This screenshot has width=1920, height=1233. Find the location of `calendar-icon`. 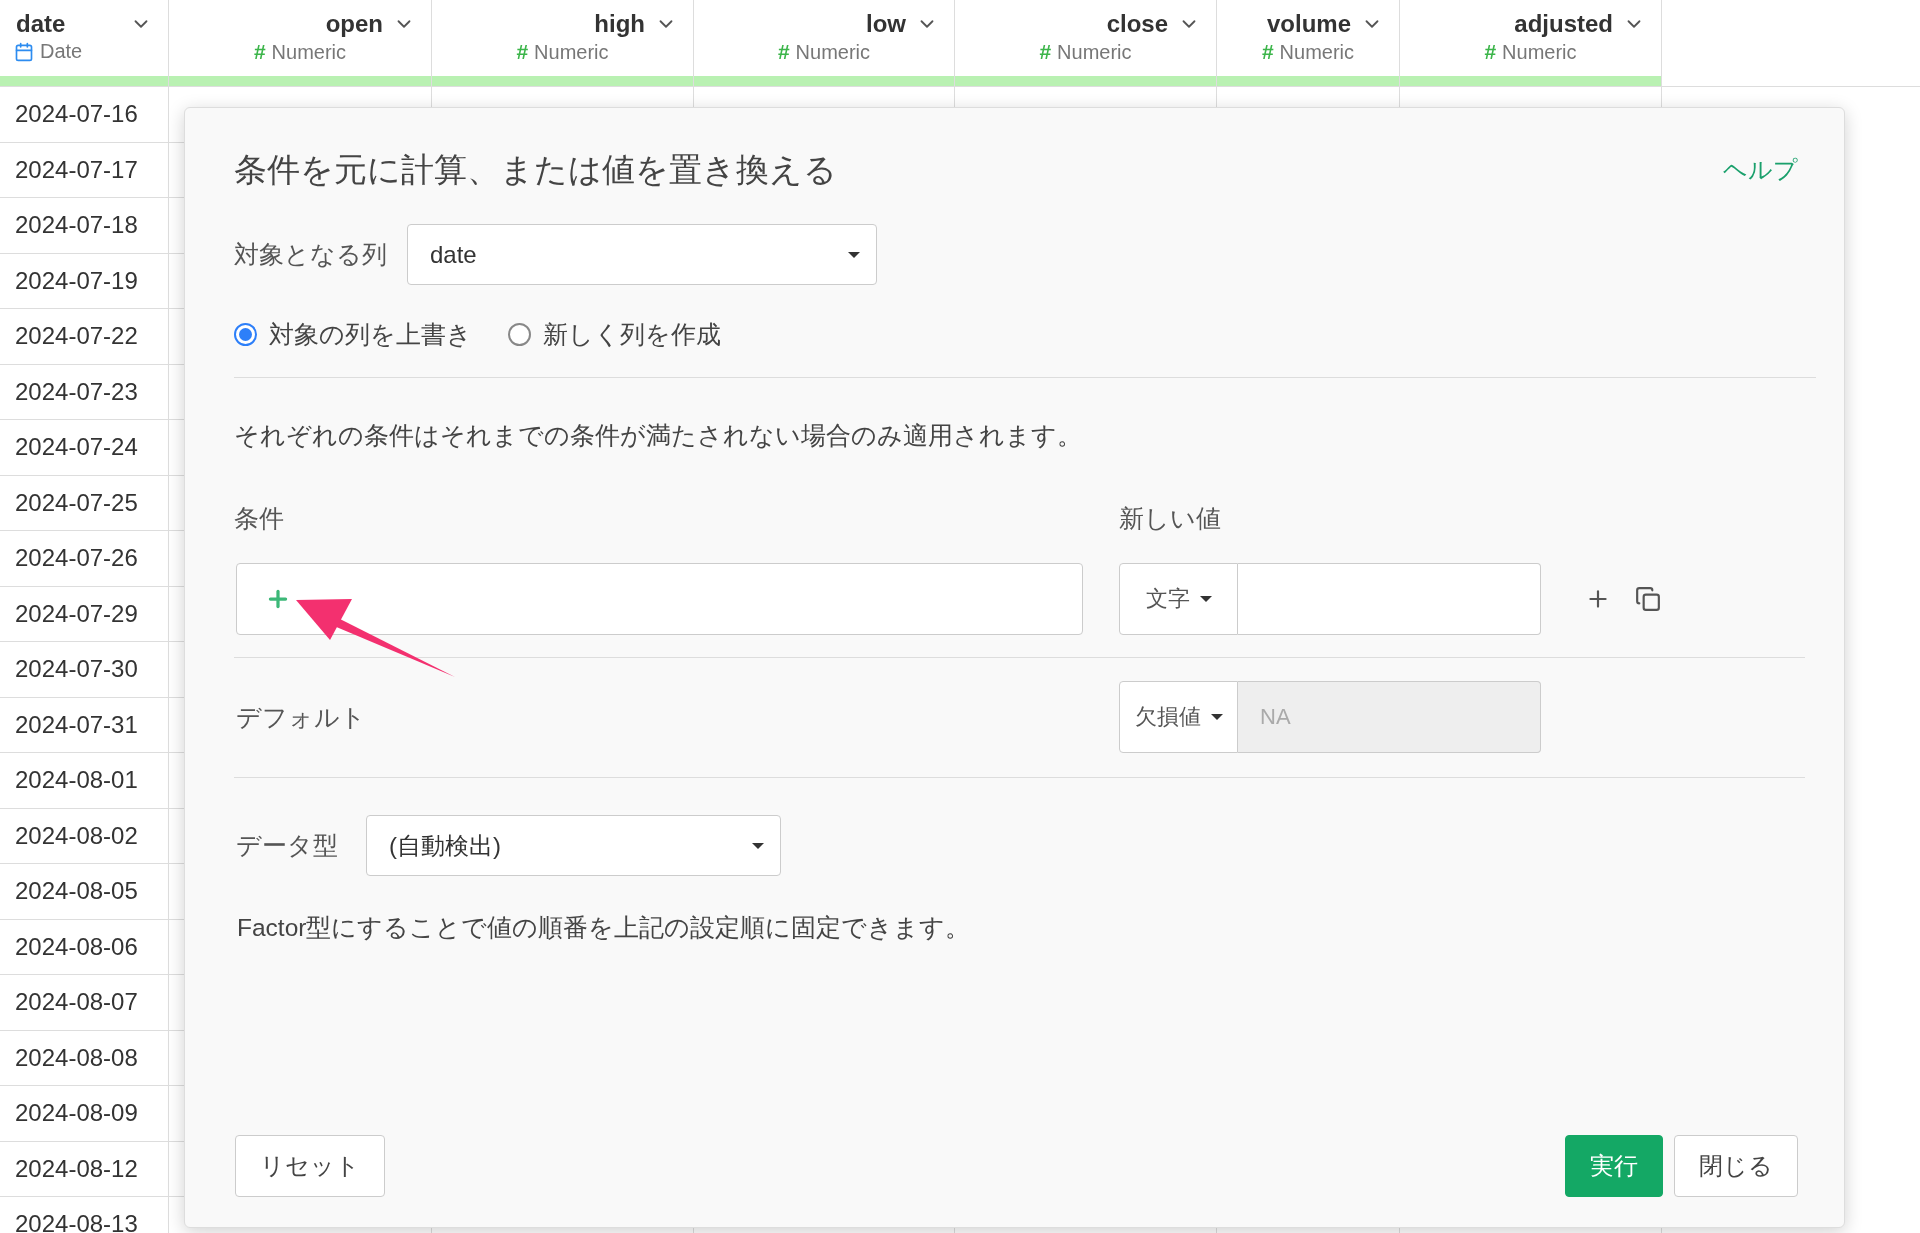

calendar-icon is located at coordinates (24, 51).